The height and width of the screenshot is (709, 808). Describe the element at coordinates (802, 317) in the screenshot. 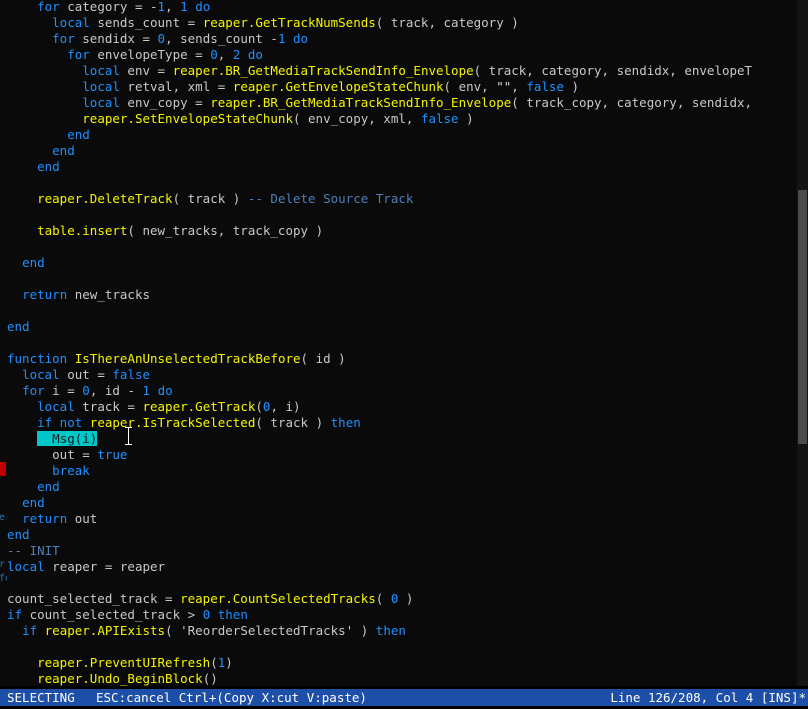

I see `scrollbar-thumb` at that location.